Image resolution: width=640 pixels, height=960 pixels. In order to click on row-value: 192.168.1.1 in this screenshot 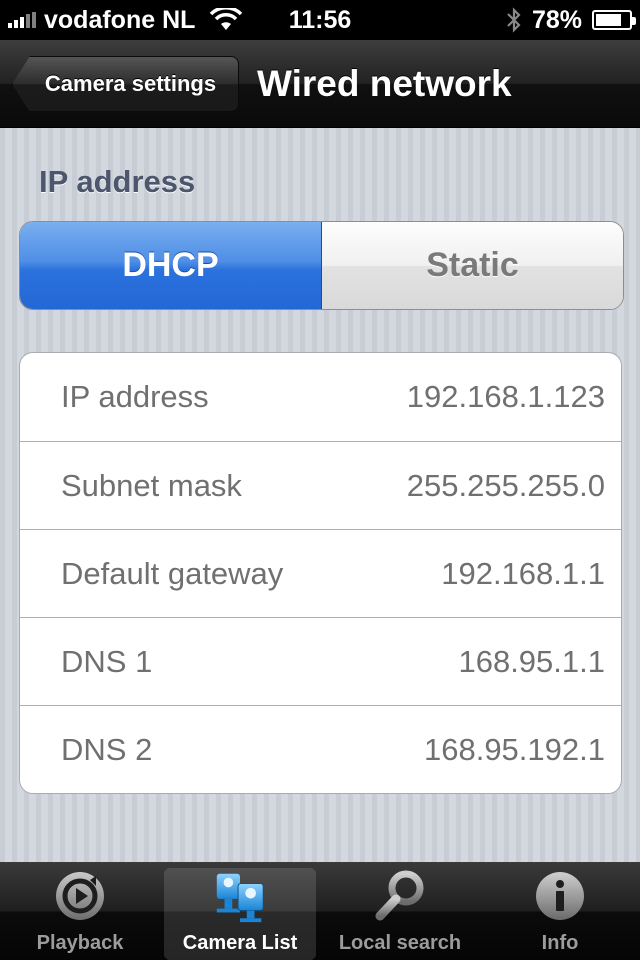, I will do `click(523, 573)`.